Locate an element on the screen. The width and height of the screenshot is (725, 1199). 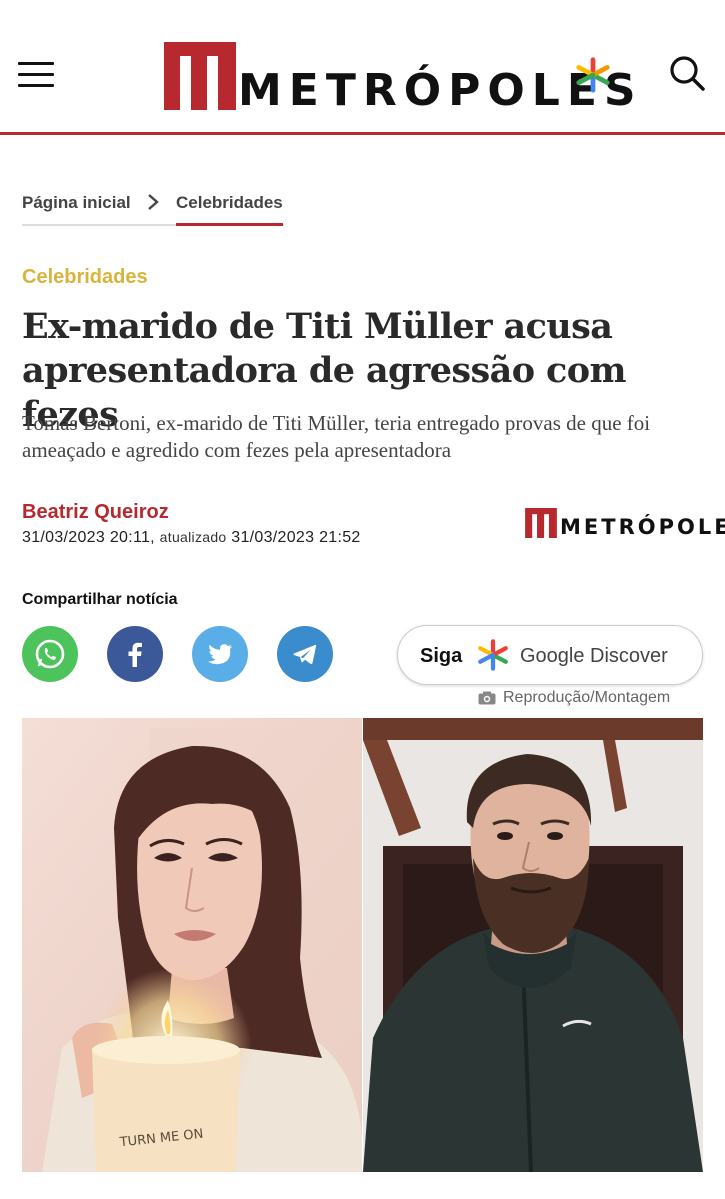
site-logo: METRÓPOLES is located at coordinates (403, 76).